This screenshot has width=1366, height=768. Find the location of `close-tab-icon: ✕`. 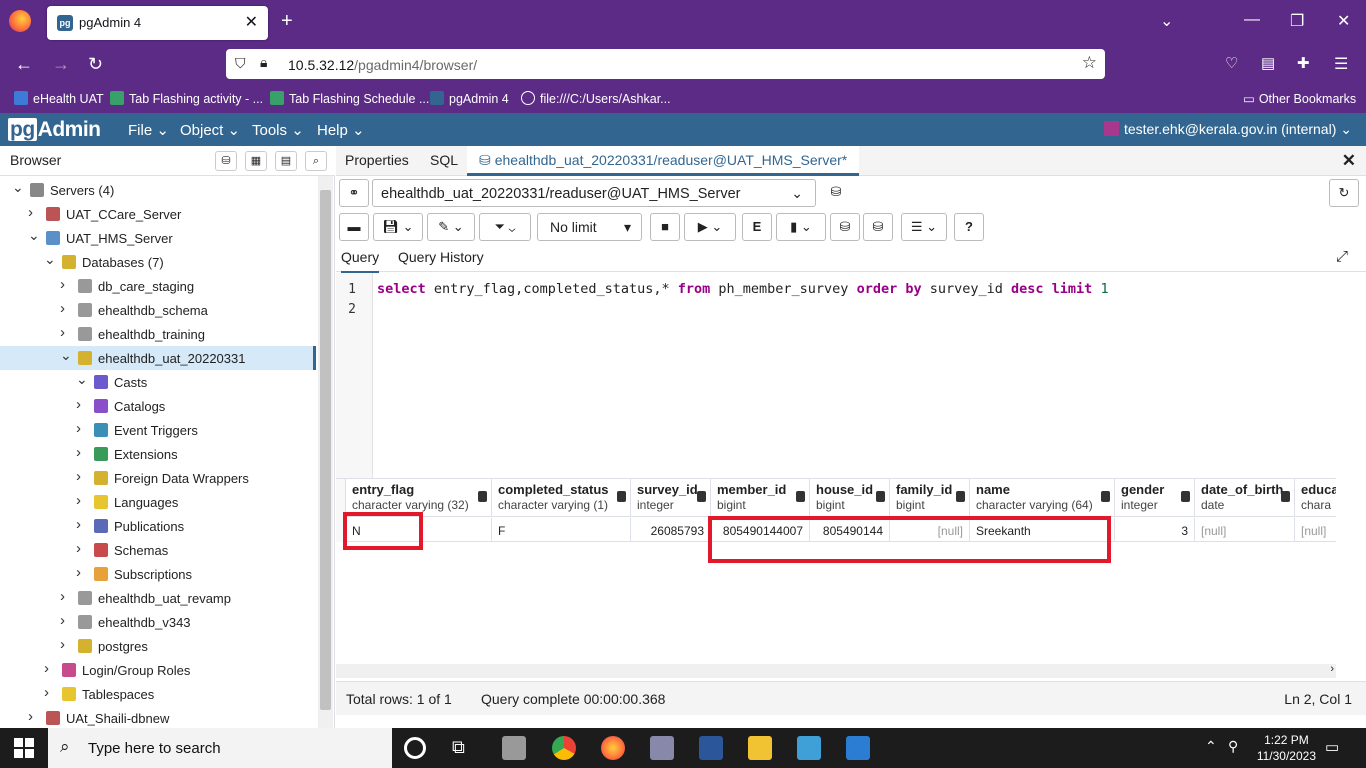

close-tab-icon: ✕ is located at coordinates (251, 22).